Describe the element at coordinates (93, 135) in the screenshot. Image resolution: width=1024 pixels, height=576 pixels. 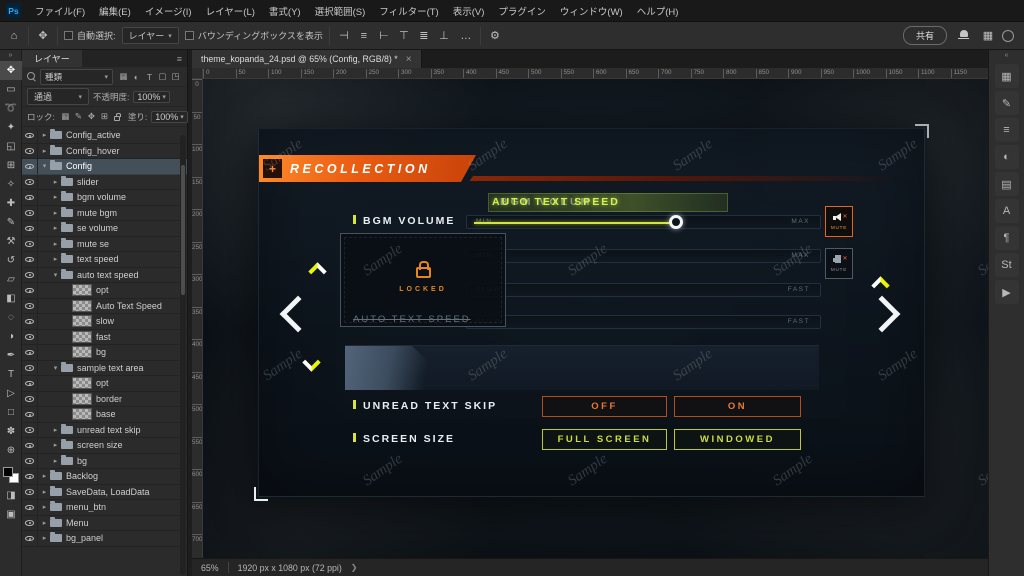
I see `layer-name: Config_active` at that location.